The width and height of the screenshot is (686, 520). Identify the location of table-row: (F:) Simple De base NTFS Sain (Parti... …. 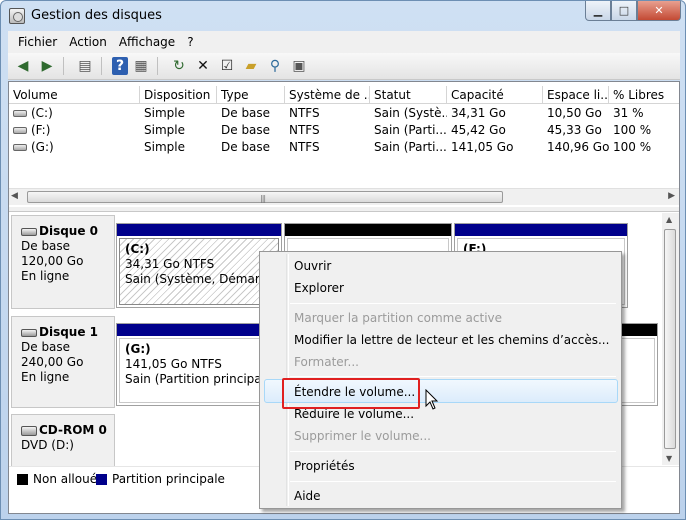
(344, 130).